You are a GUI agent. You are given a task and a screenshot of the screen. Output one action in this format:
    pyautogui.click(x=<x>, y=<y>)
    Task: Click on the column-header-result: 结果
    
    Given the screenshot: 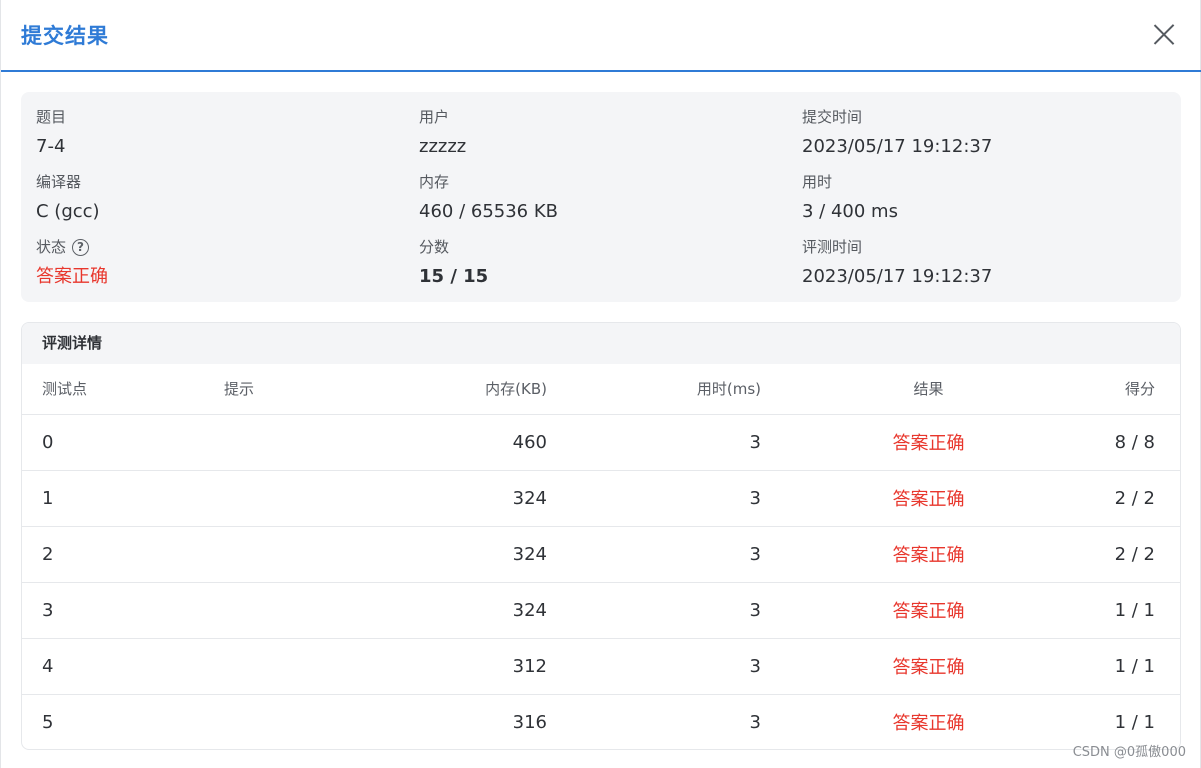 What is the action you would take?
    pyautogui.click(x=898, y=389)
    